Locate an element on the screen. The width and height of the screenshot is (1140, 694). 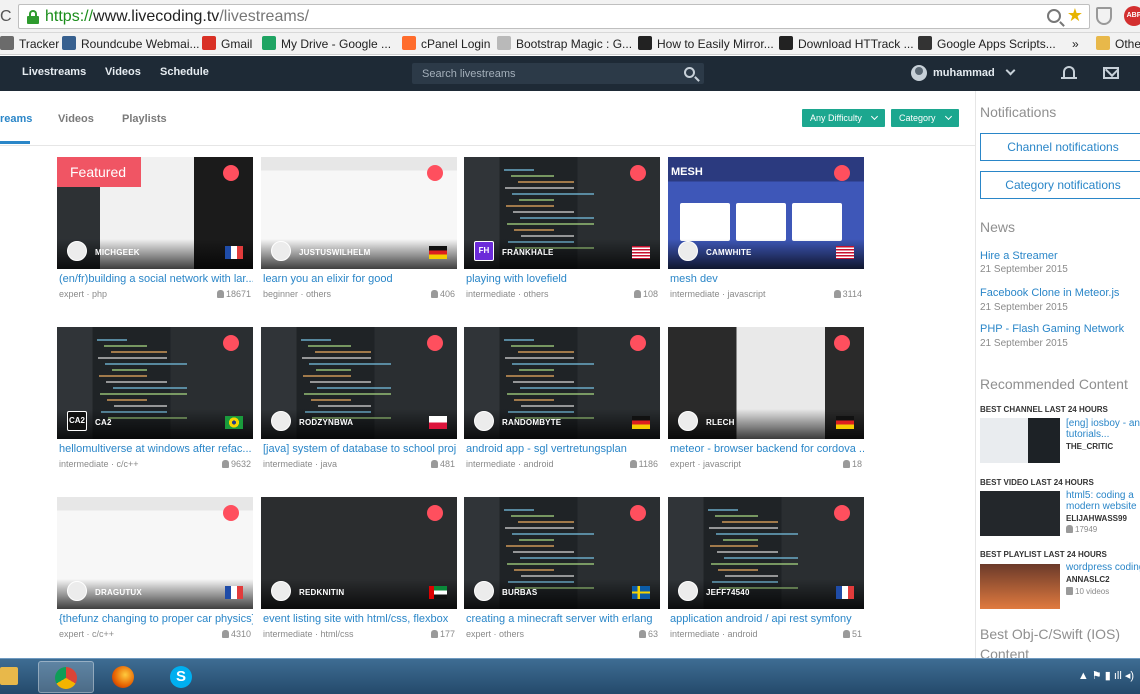
stream-thumbnail: RANDOMBYTE is located at coordinates (562, 383).